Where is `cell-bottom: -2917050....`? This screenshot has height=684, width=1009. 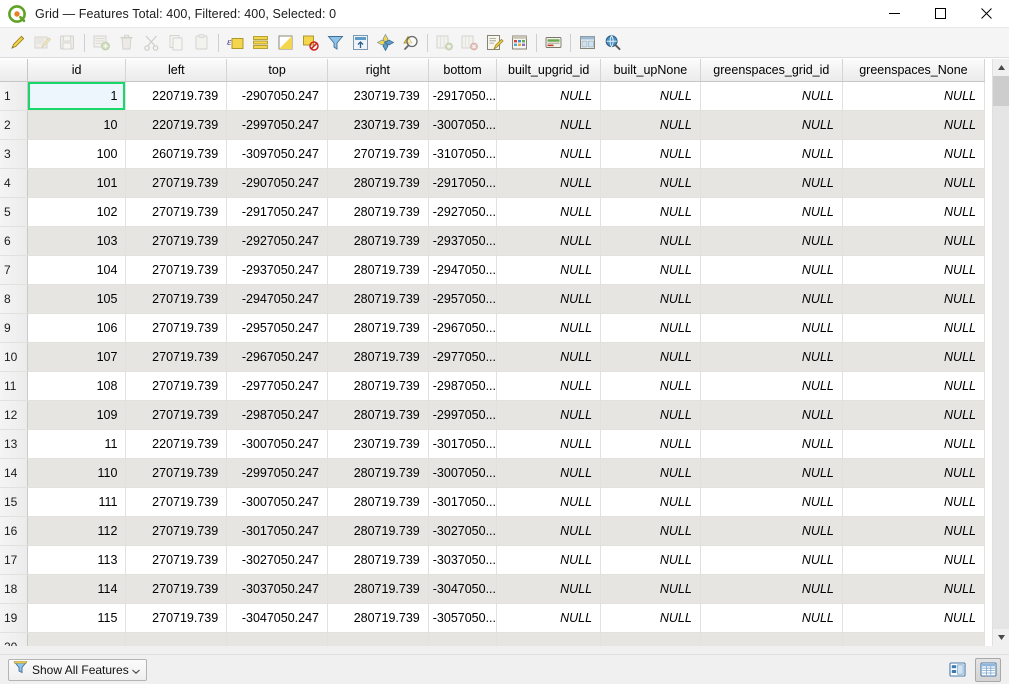
cell-bottom: -2917050.... is located at coordinates (463, 183).